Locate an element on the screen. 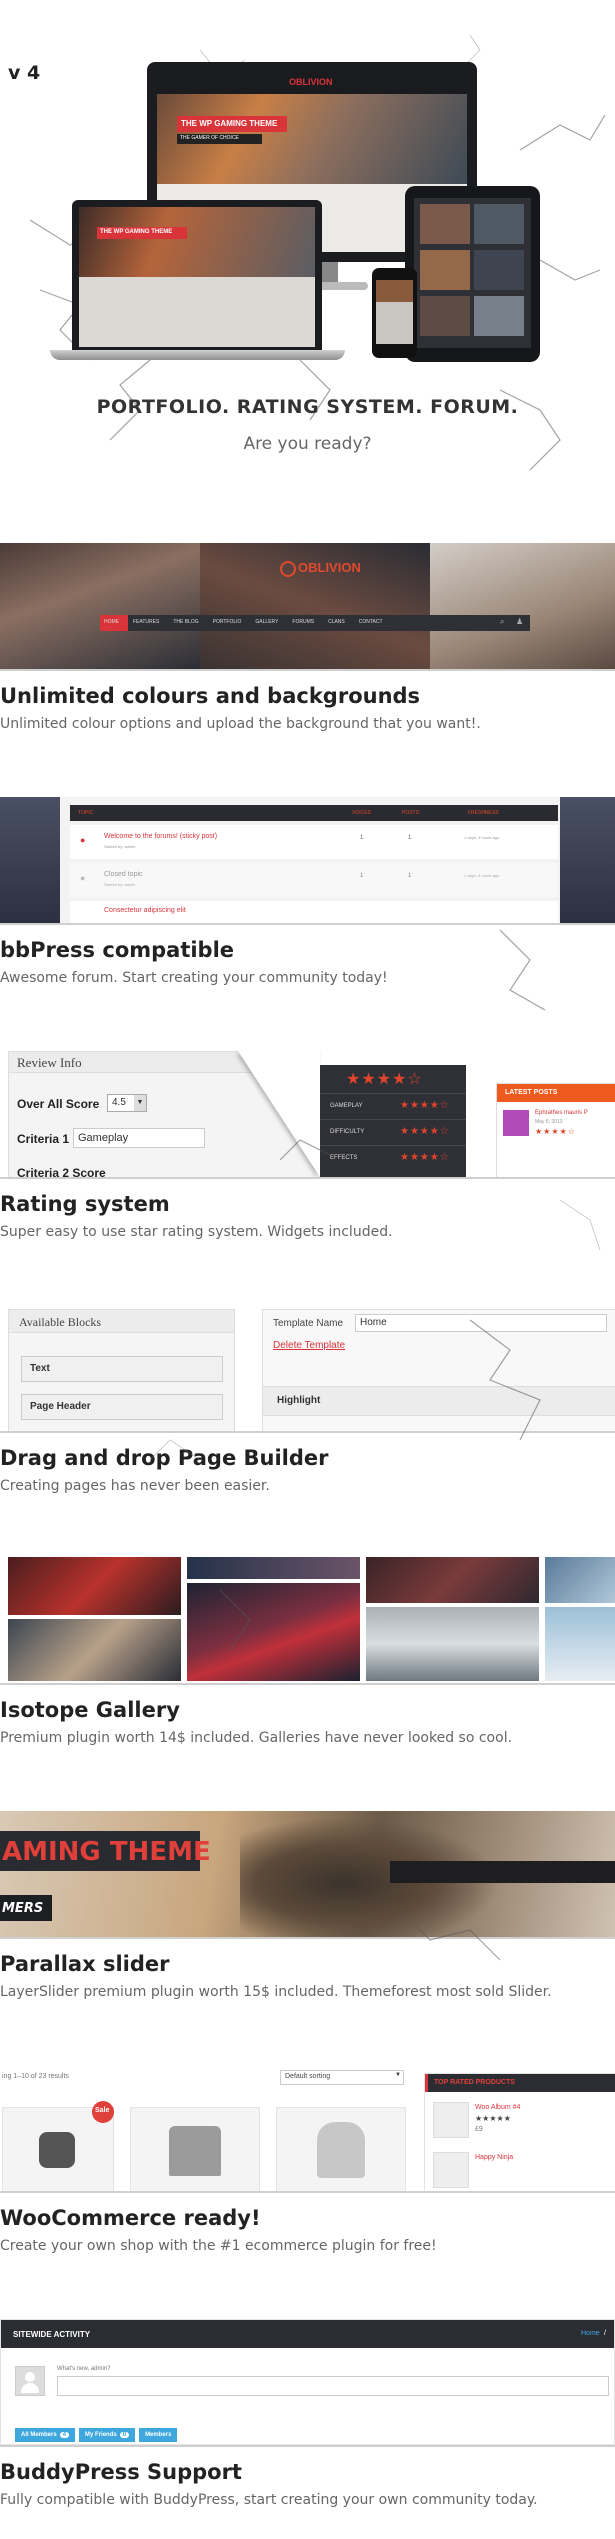 The width and height of the screenshot is (615, 2539). hero-tagline: PORTFOLIO. RATING SYSTEM. FORUM. is located at coordinates (307, 407).